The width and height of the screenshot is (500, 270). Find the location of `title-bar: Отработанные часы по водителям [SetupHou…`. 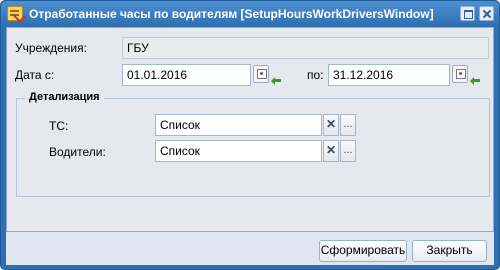

title-bar: Отработанные часы по водителям [SetupHou… is located at coordinates (250, 14).